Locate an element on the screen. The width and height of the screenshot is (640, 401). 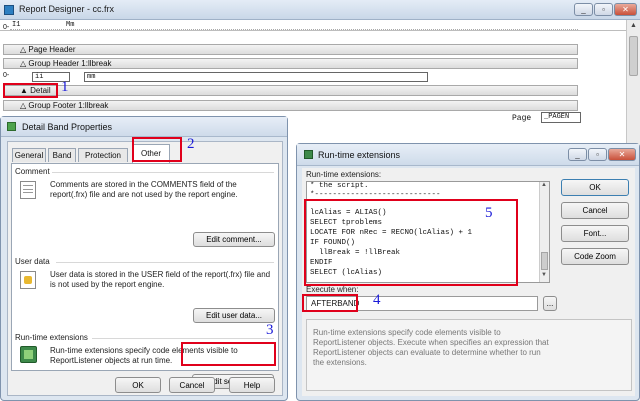
scroll-thumb is located at coordinates (633, 56).